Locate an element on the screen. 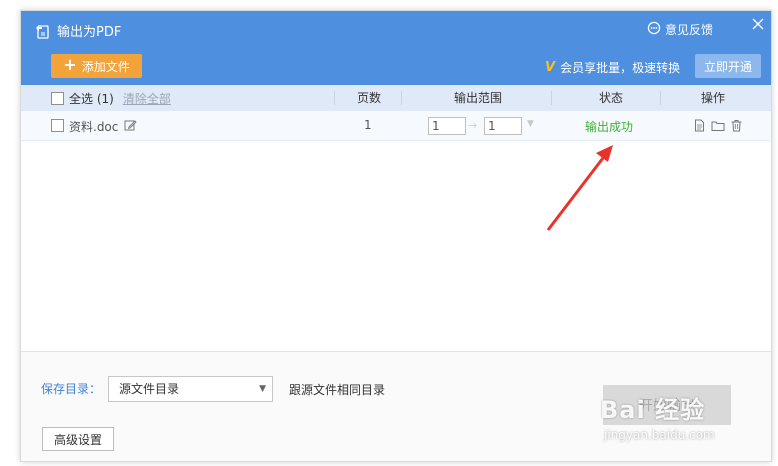 The image size is (778, 466). status-text: 输出成功 is located at coordinates (609, 127).